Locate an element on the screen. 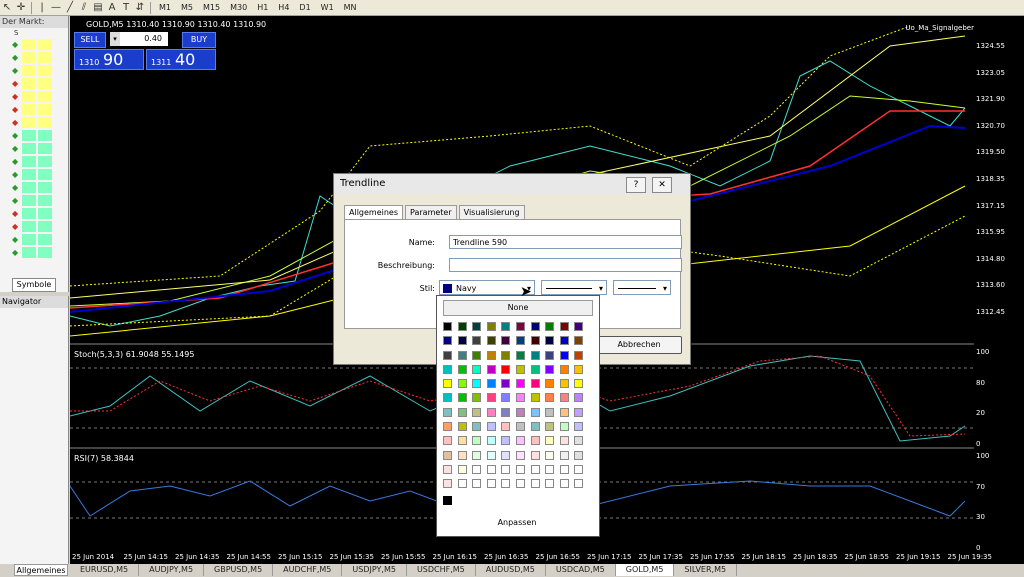 The image size is (1024, 577). chart-tab: AUDUSD,M5 is located at coordinates (511, 570).